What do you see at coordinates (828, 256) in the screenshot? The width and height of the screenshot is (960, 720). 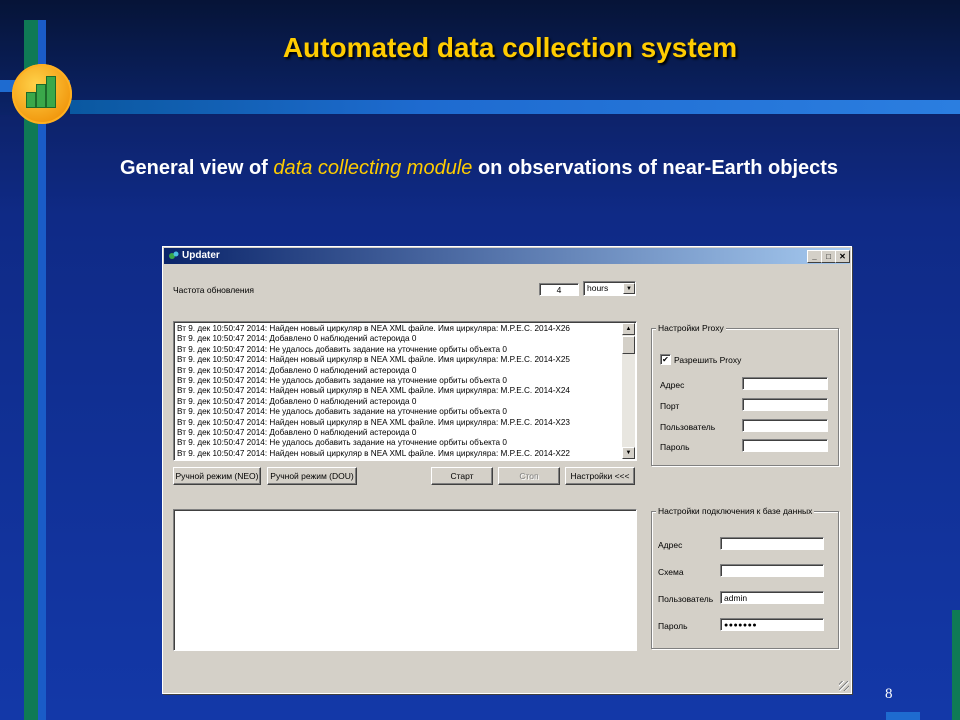 I see `maximize-button: □` at bounding box center [828, 256].